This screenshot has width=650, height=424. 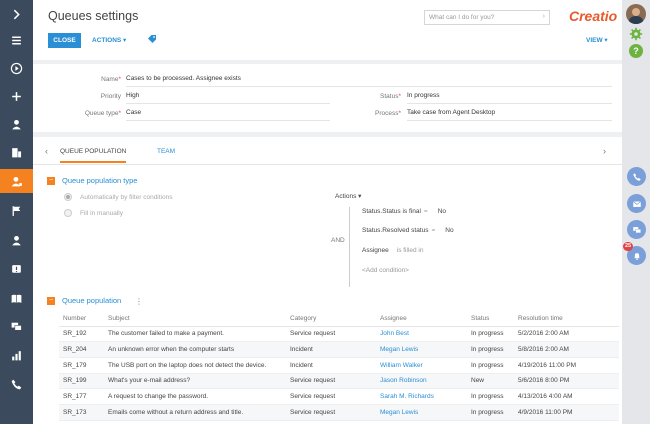 I want to click on cell-resolution-time: 4/13/2016 4:00 AM, so click(x=566, y=396).